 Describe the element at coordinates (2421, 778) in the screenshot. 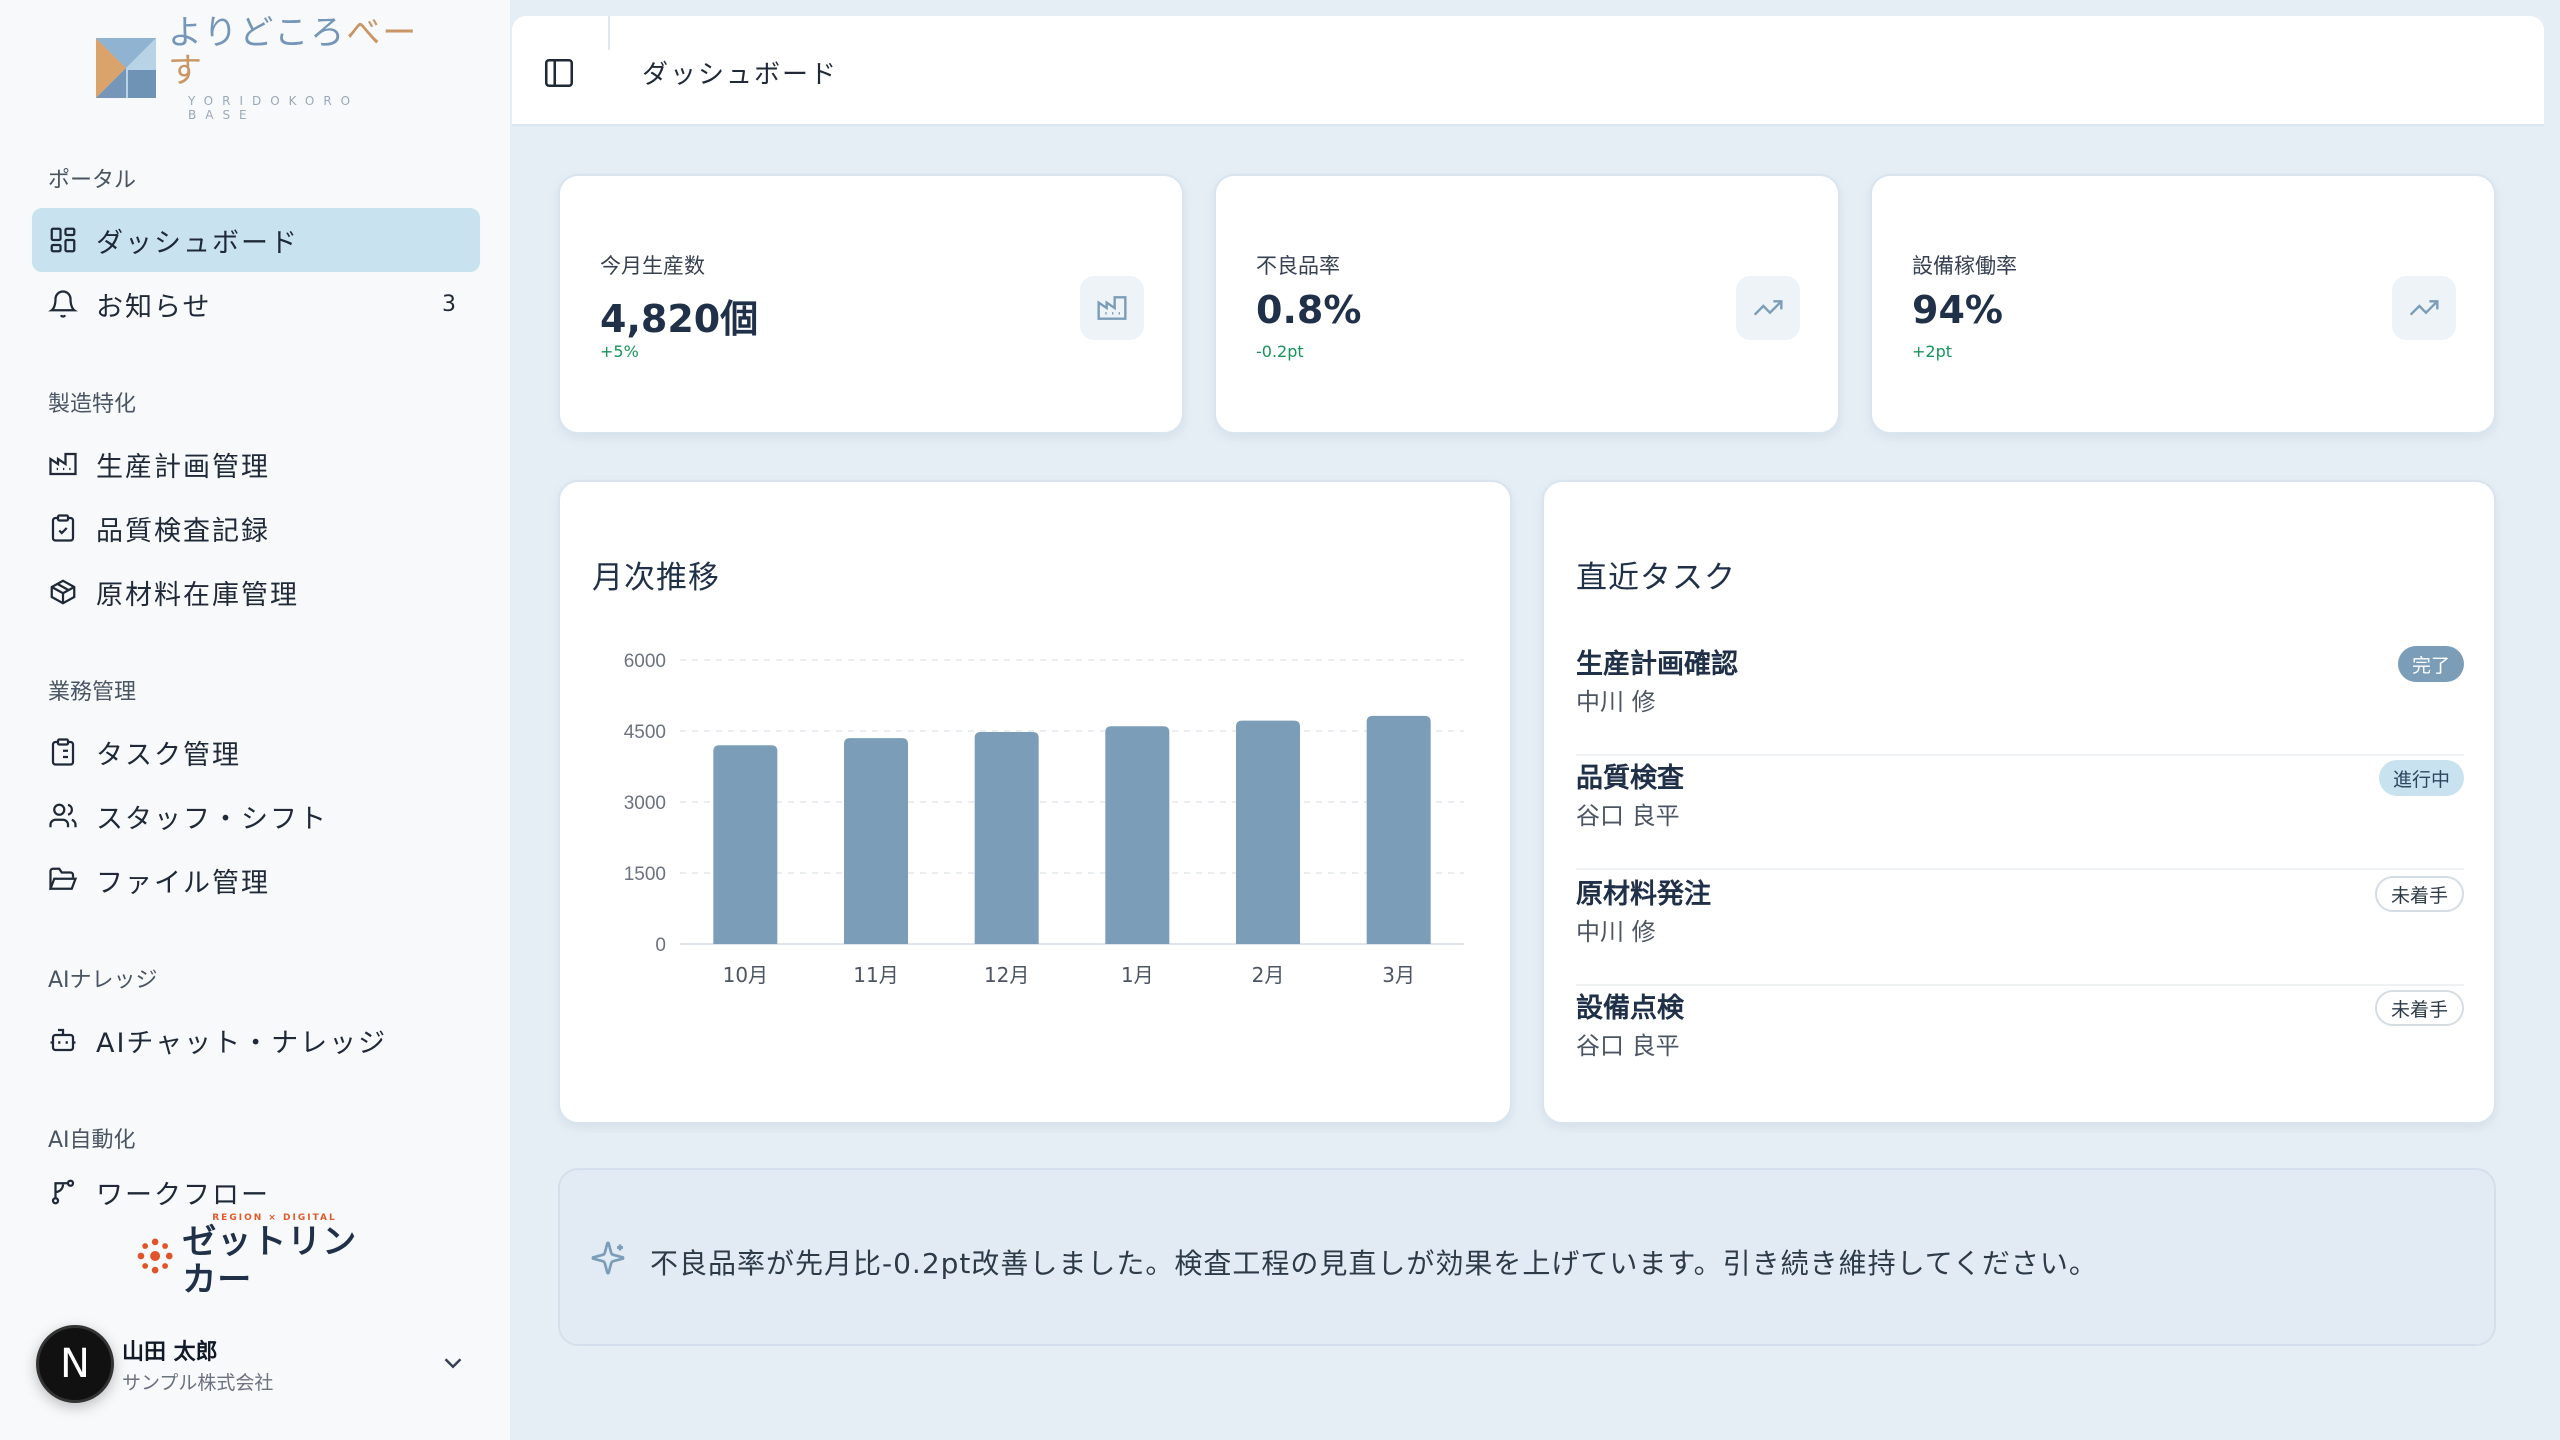

I see `status-badge: 進行中` at that location.